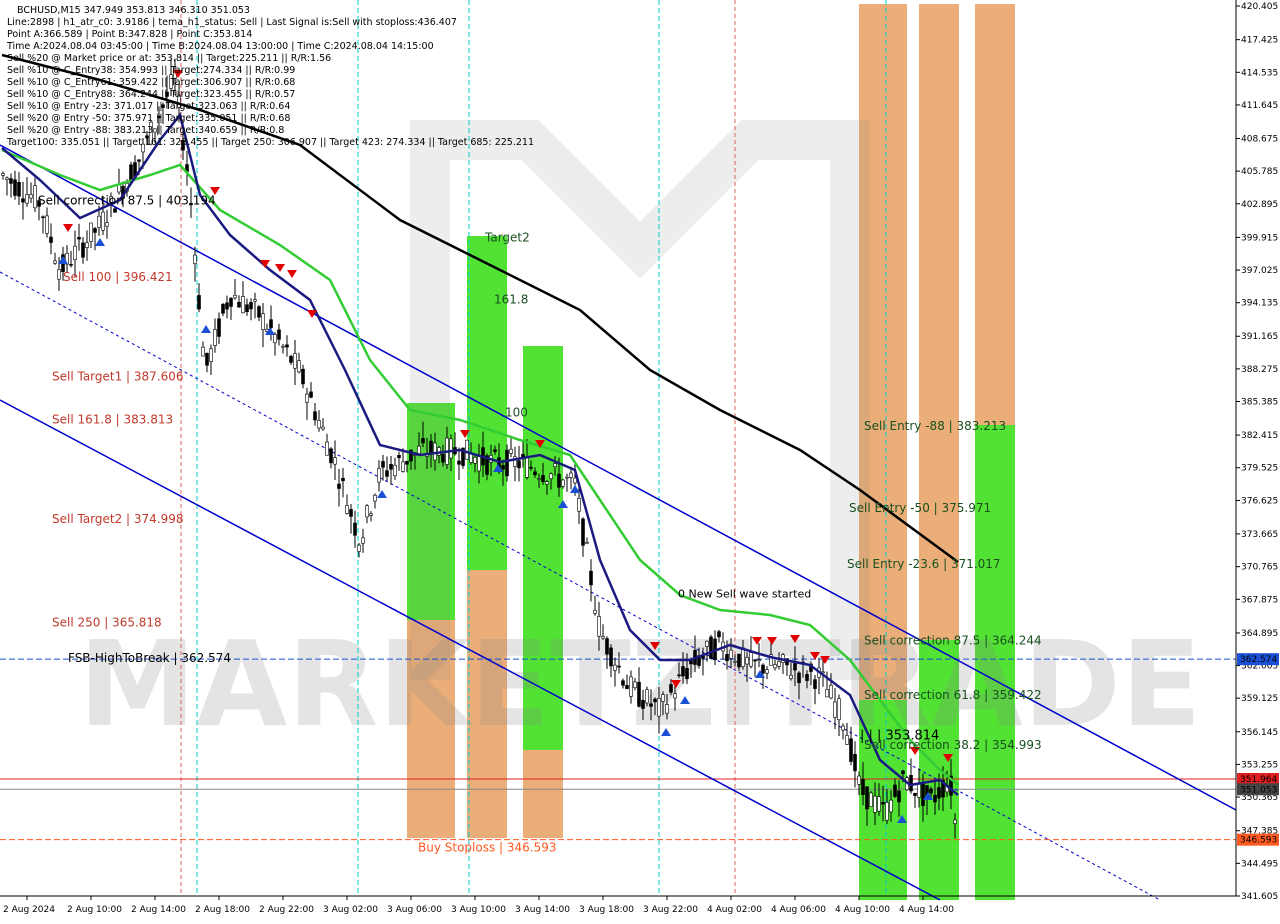  Describe the element at coordinates (920, 508) in the screenshot. I see `right-annotation: Sell Entry -50 | 375.971` at that location.